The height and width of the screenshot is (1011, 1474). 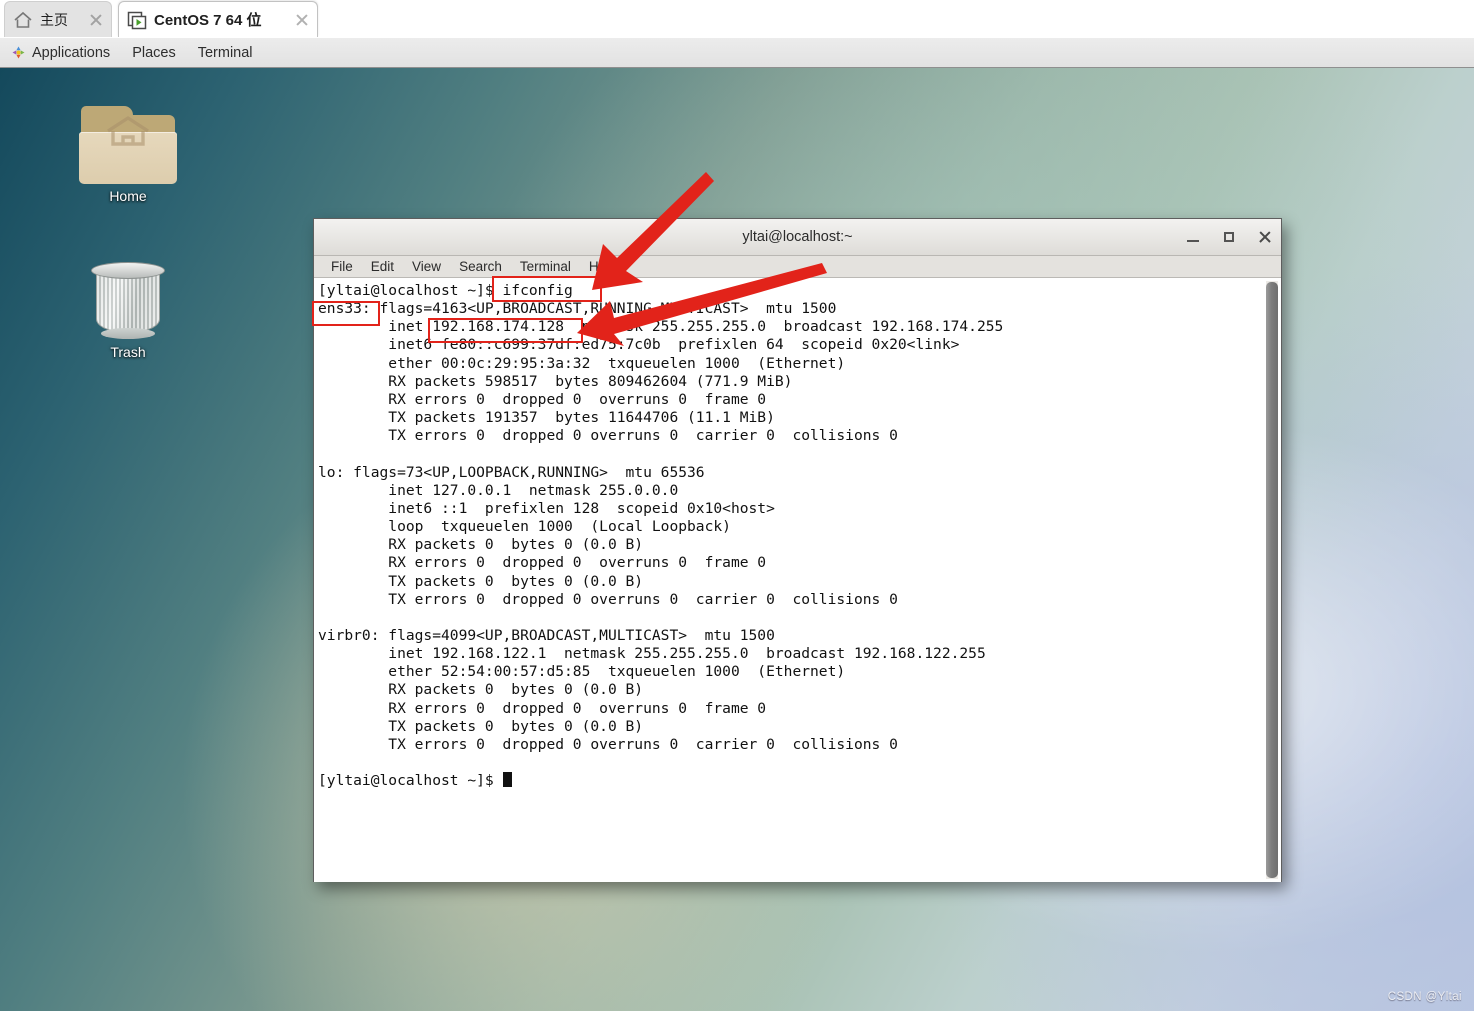 I want to click on minimize-icon, so click(x=1193, y=237).